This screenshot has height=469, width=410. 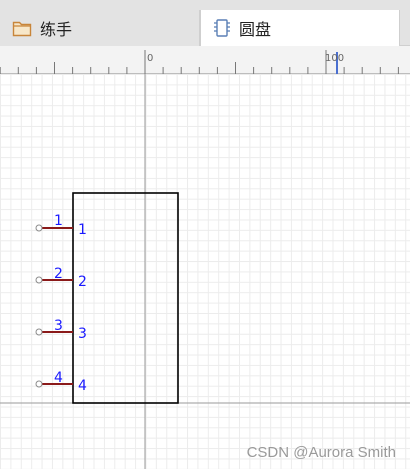 What do you see at coordinates (82, 386) in the screenshot?
I see `pin-name: 4` at bounding box center [82, 386].